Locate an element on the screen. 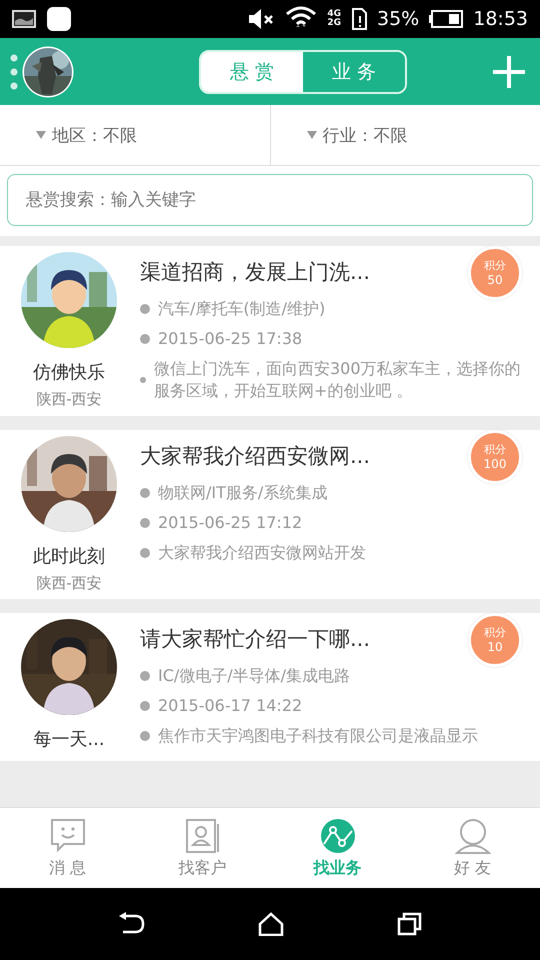  mute-icon is located at coordinates (261, 19).